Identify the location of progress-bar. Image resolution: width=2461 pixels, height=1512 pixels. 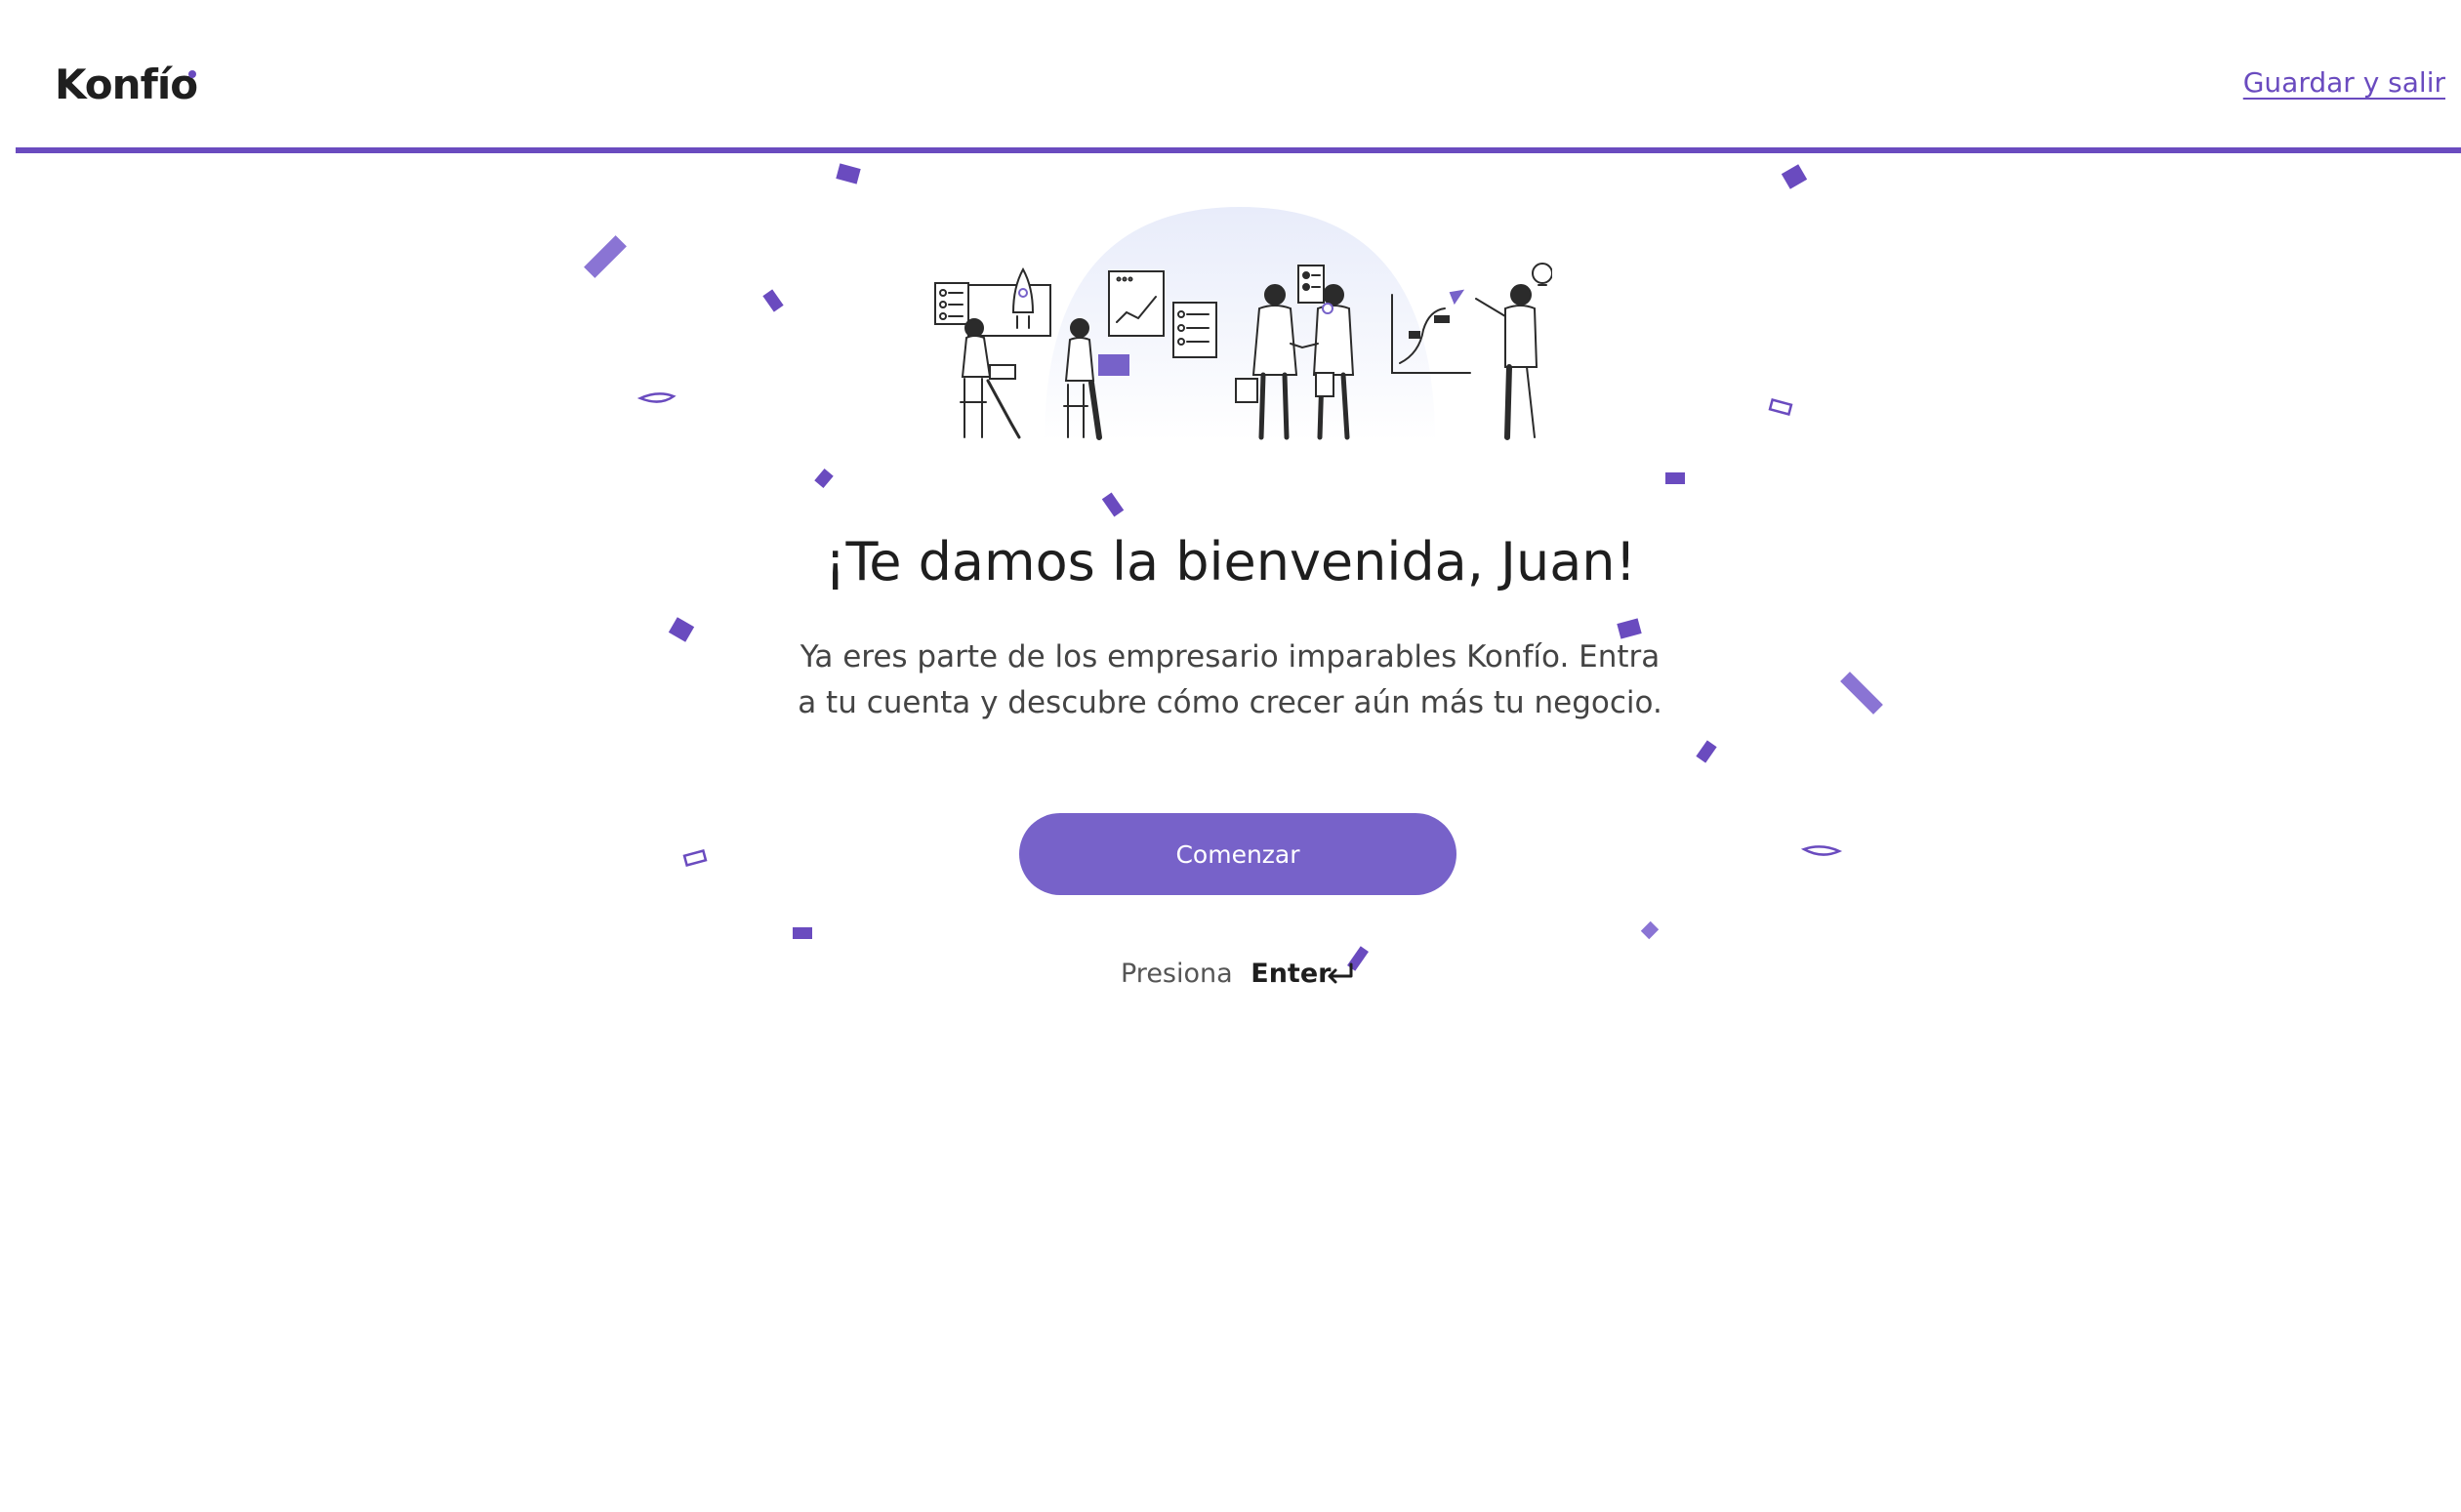
(1239, 150).